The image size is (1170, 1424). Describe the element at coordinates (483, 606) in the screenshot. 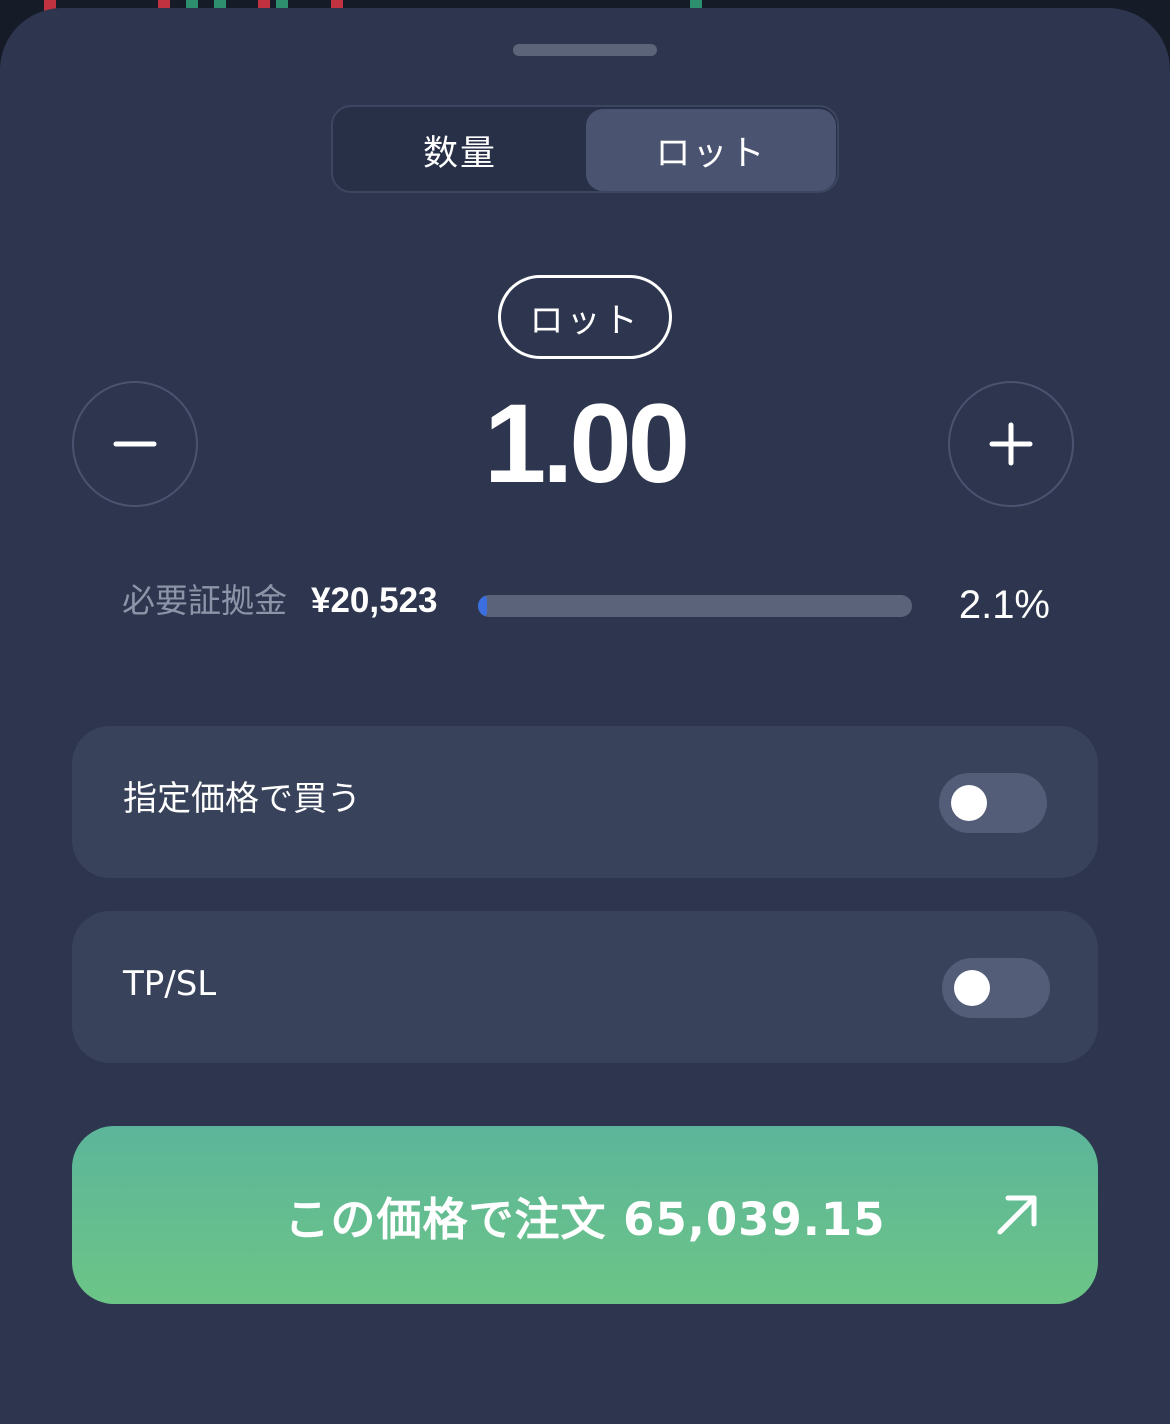

I see `margin-progress-fill` at that location.